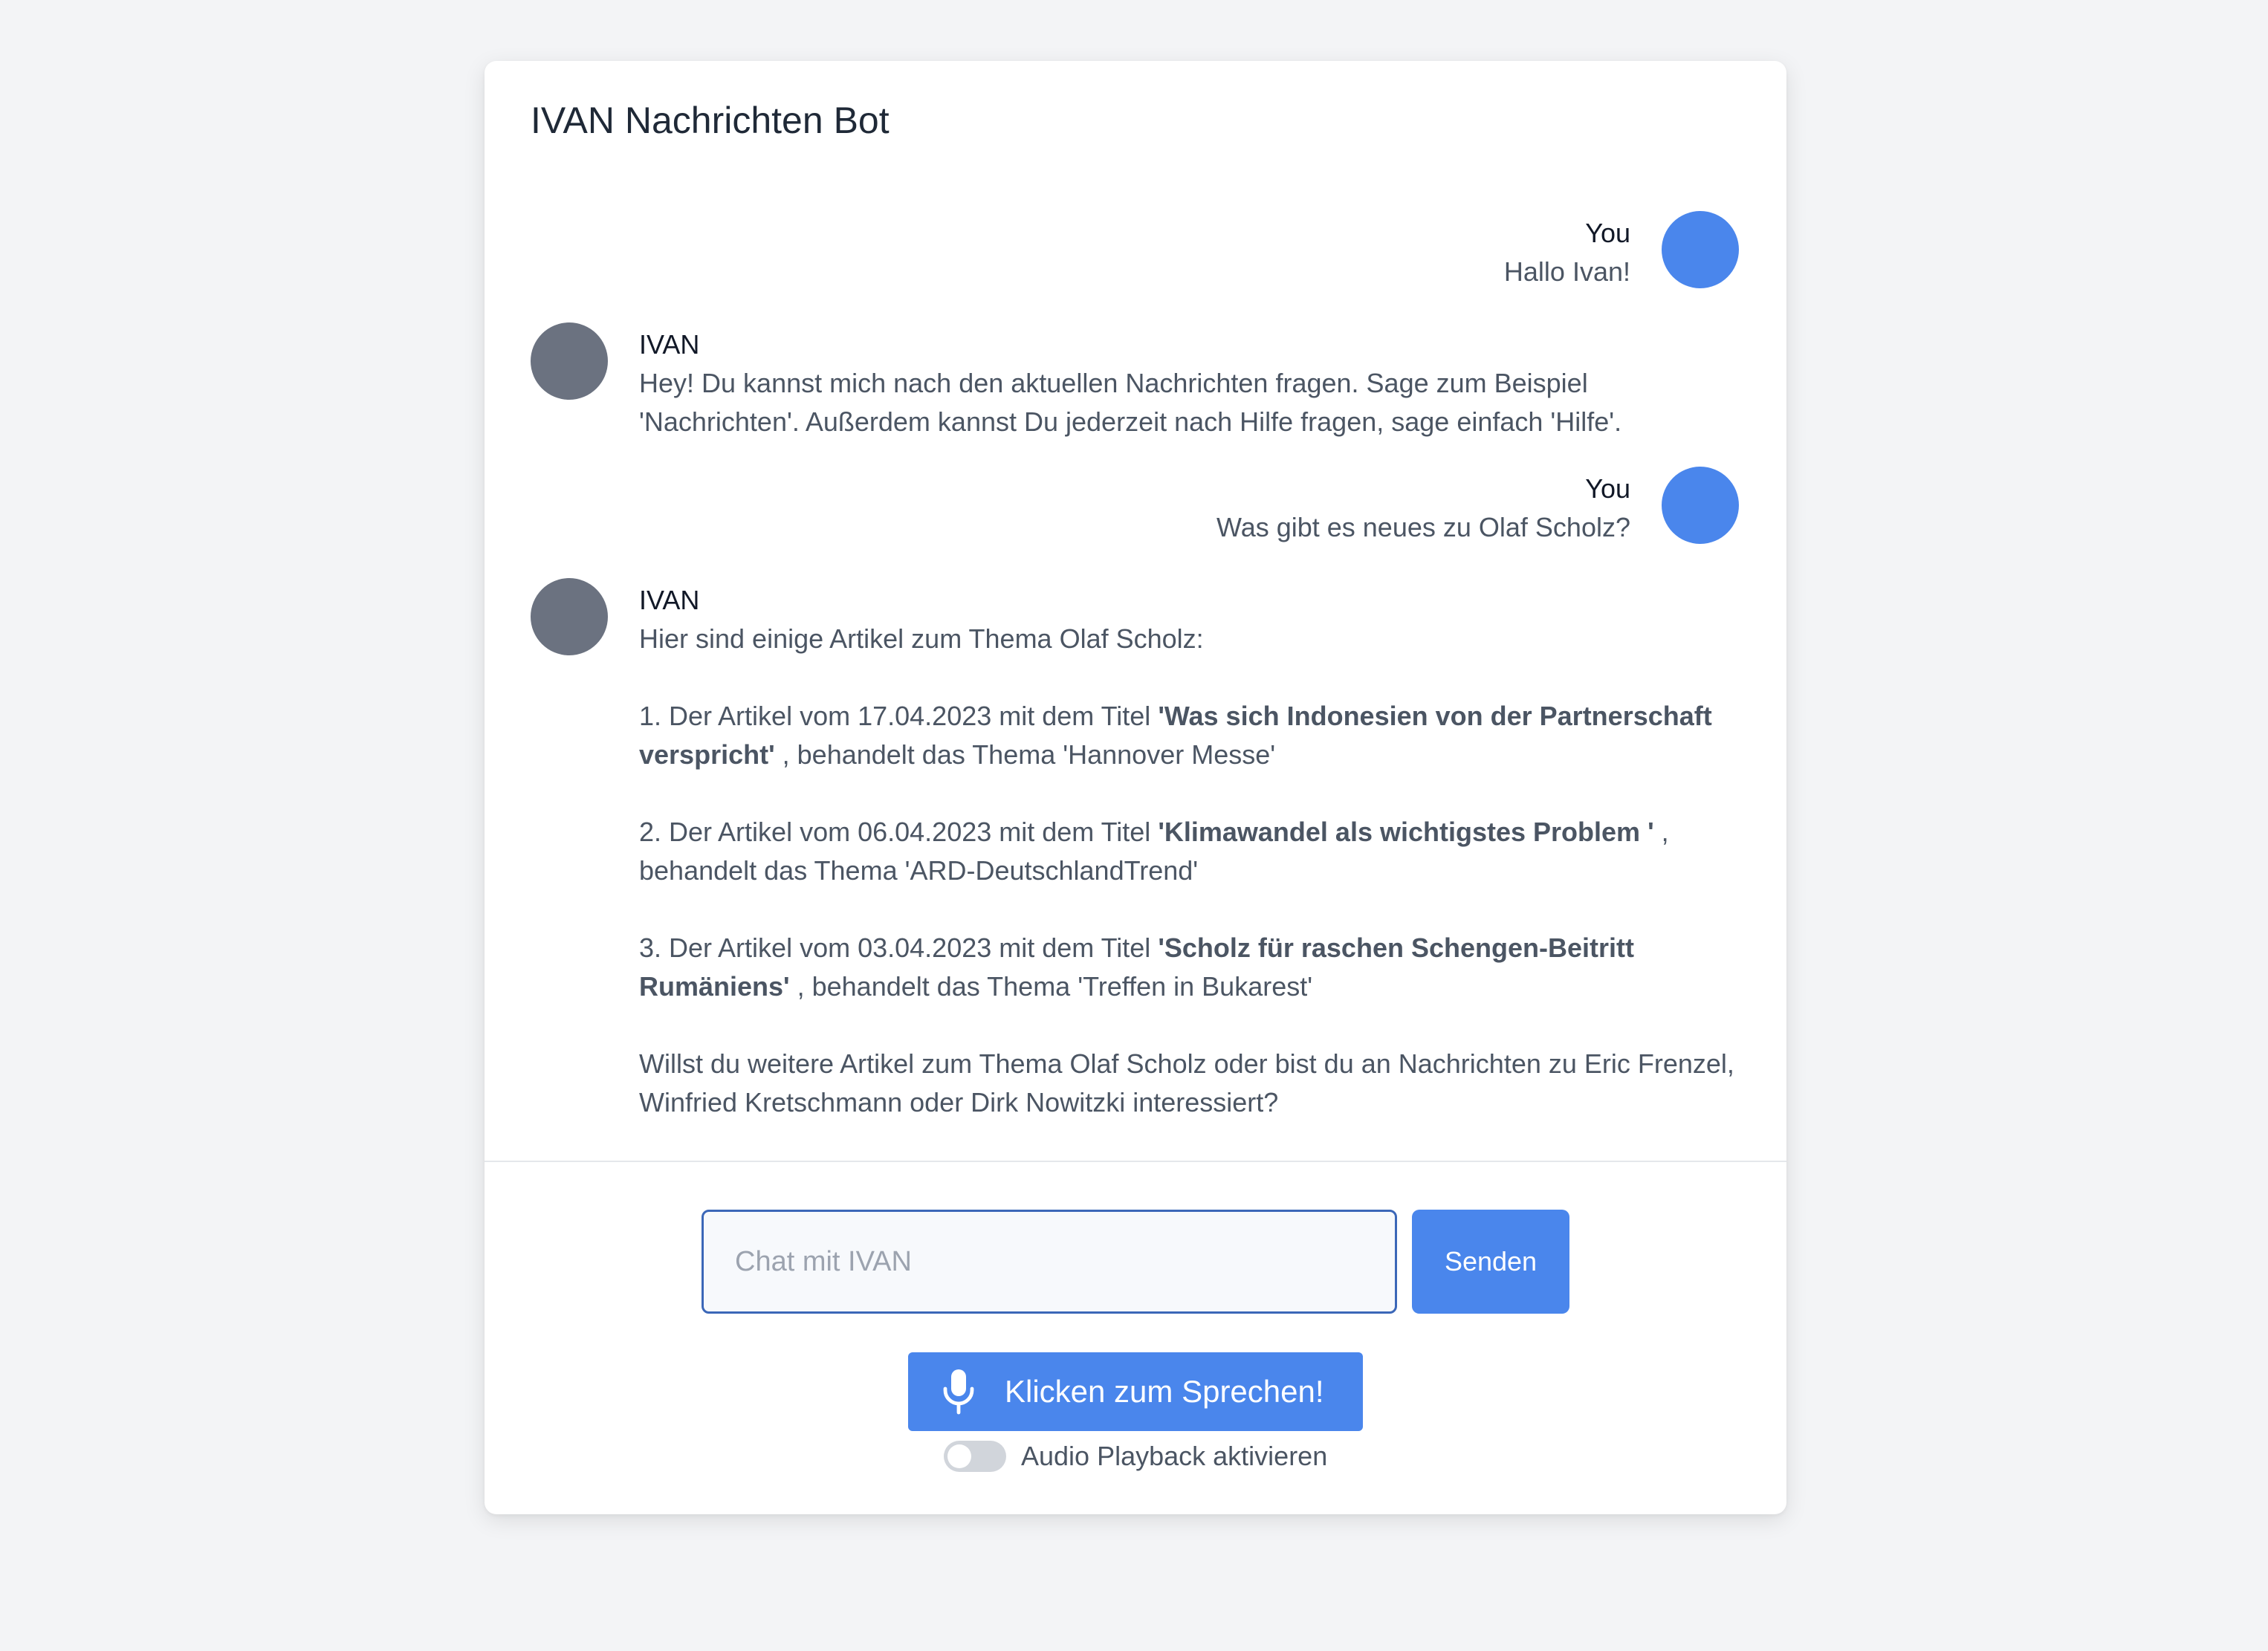 The height and width of the screenshot is (1651, 2268). I want to click on chat-input, so click(1049, 1262).